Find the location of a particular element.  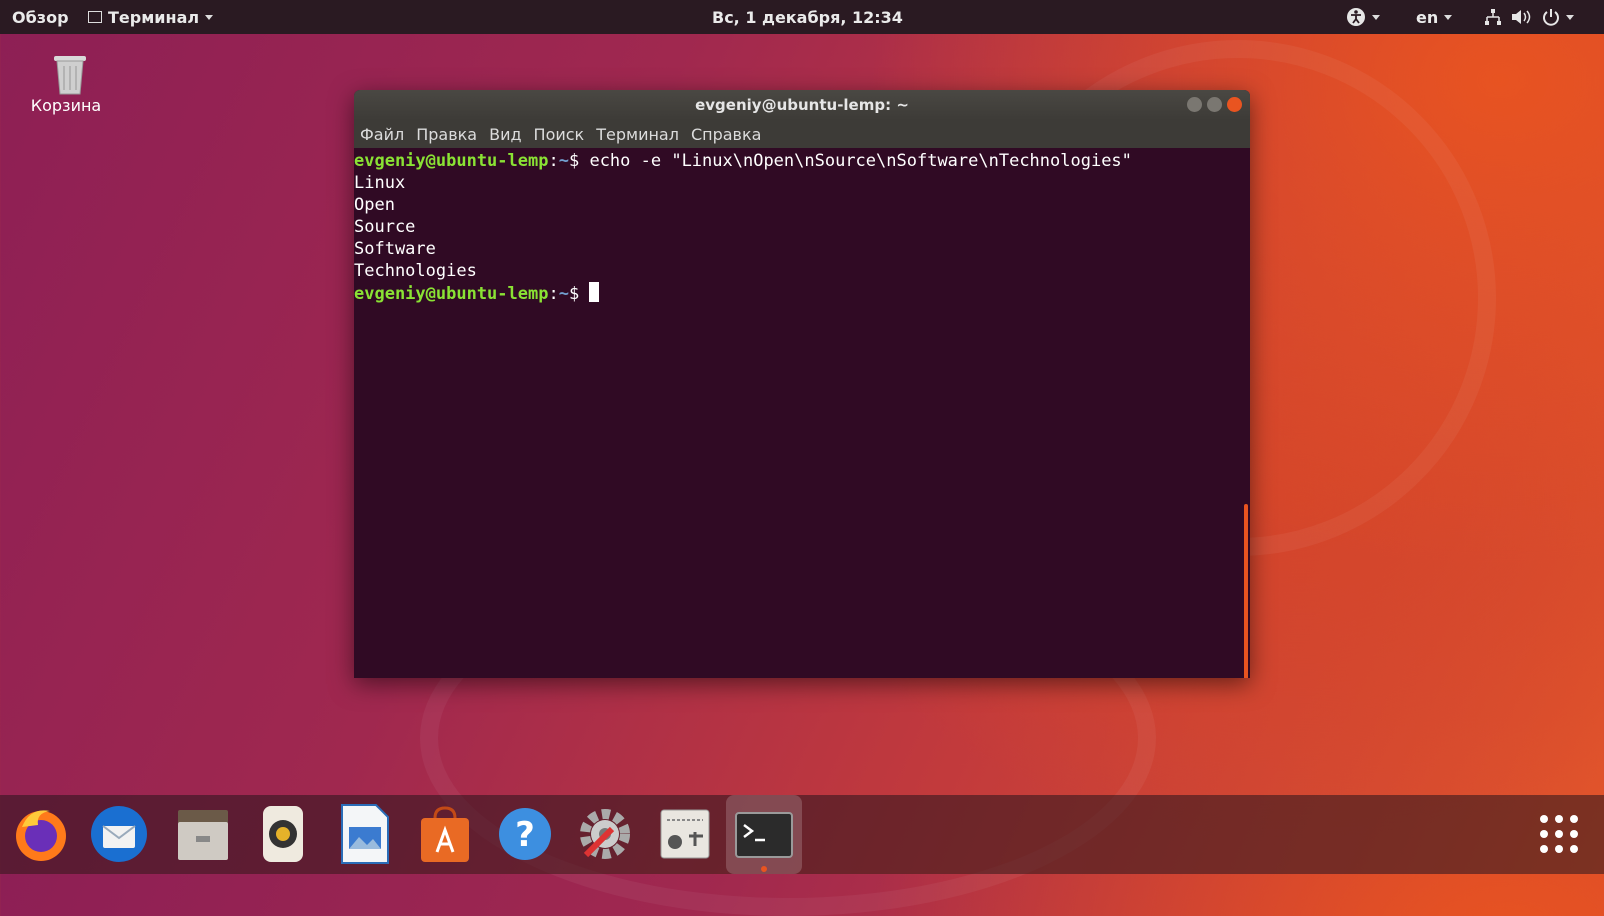

output-line: Technologies is located at coordinates (415, 271).